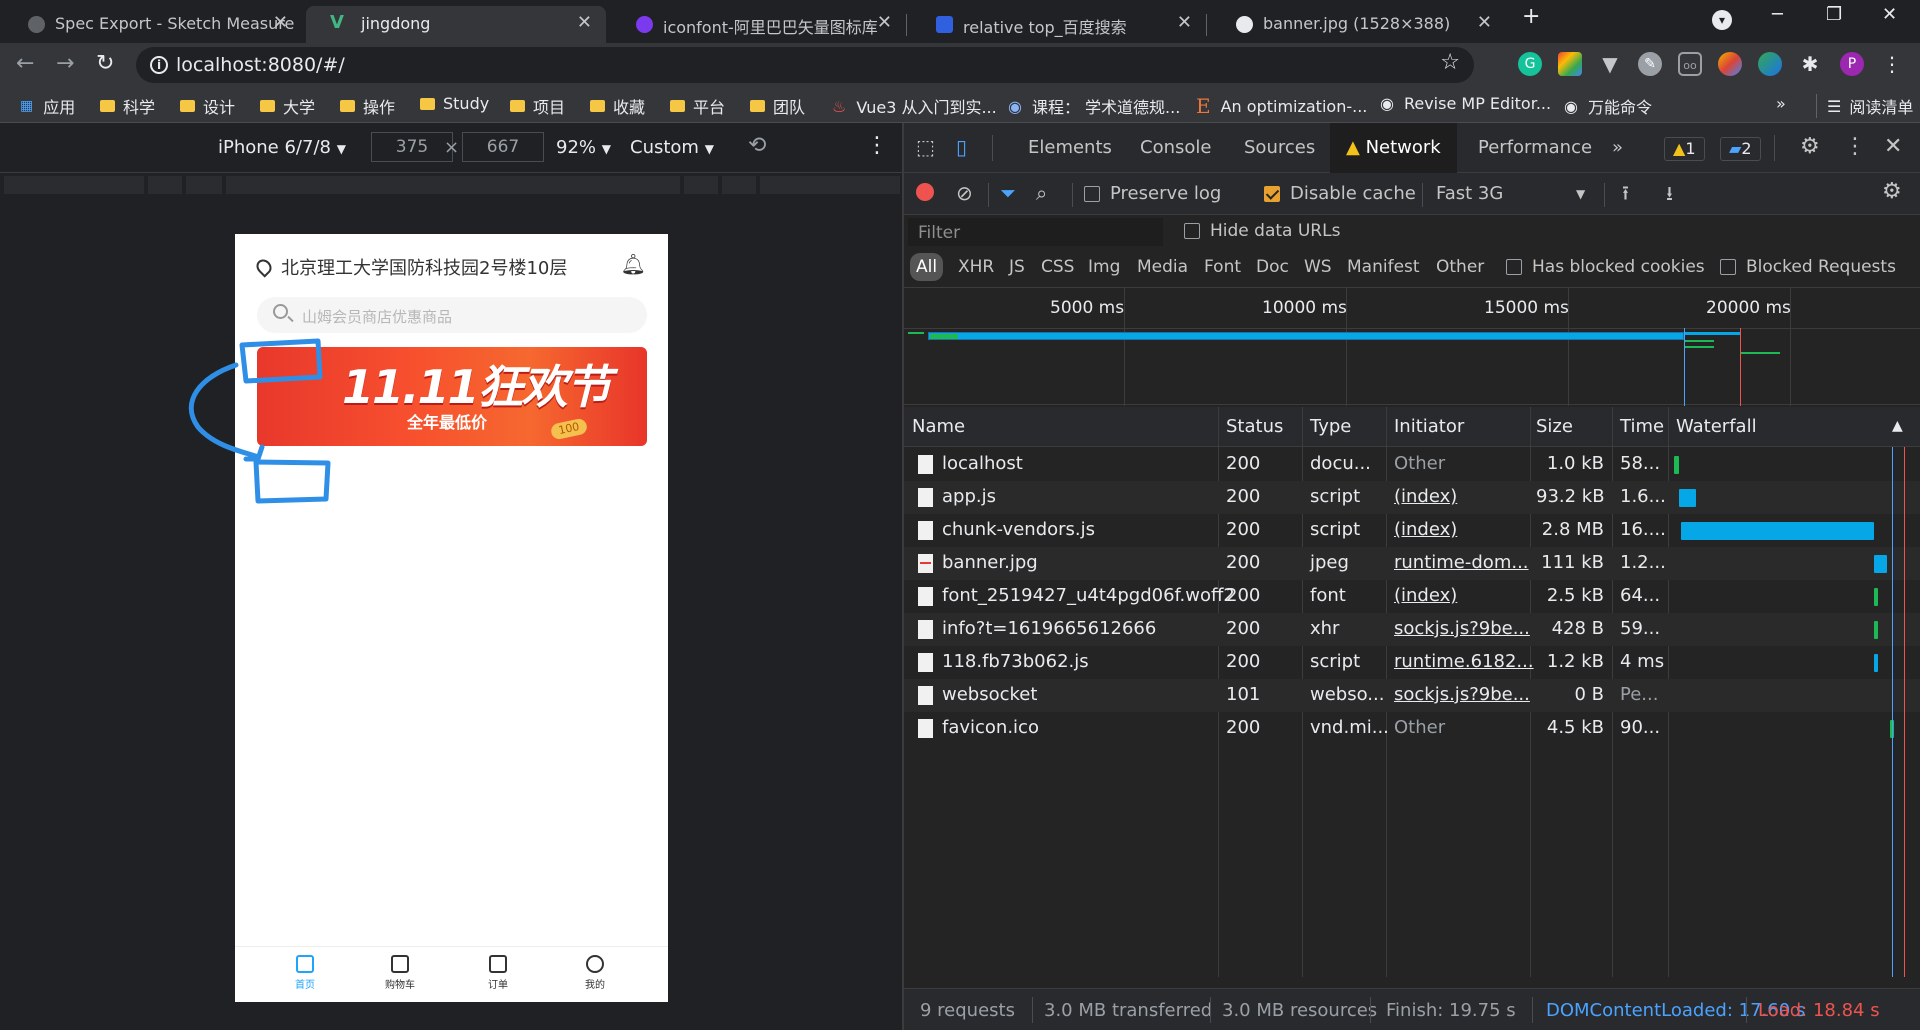  What do you see at coordinates (976, 267) in the screenshot?
I see `type-filter-xhr: XHR` at bounding box center [976, 267].